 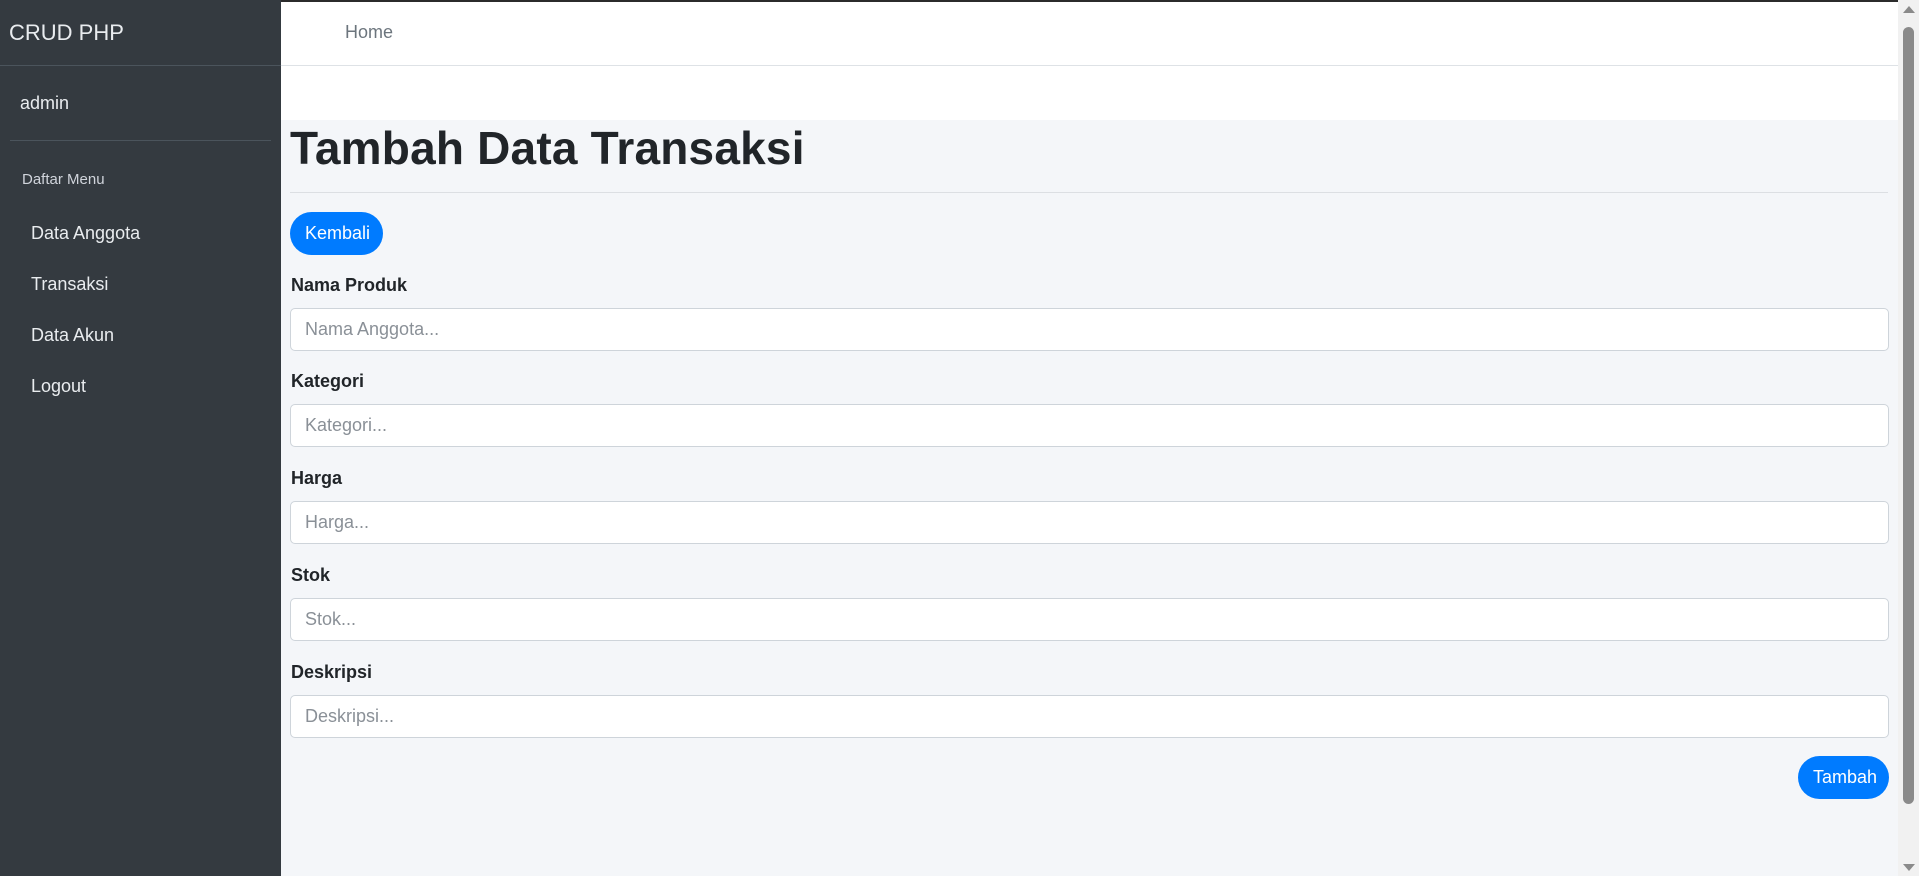 What do you see at coordinates (1908, 415) in the screenshot?
I see `scroll-thumb` at bounding box center [1908, 415].